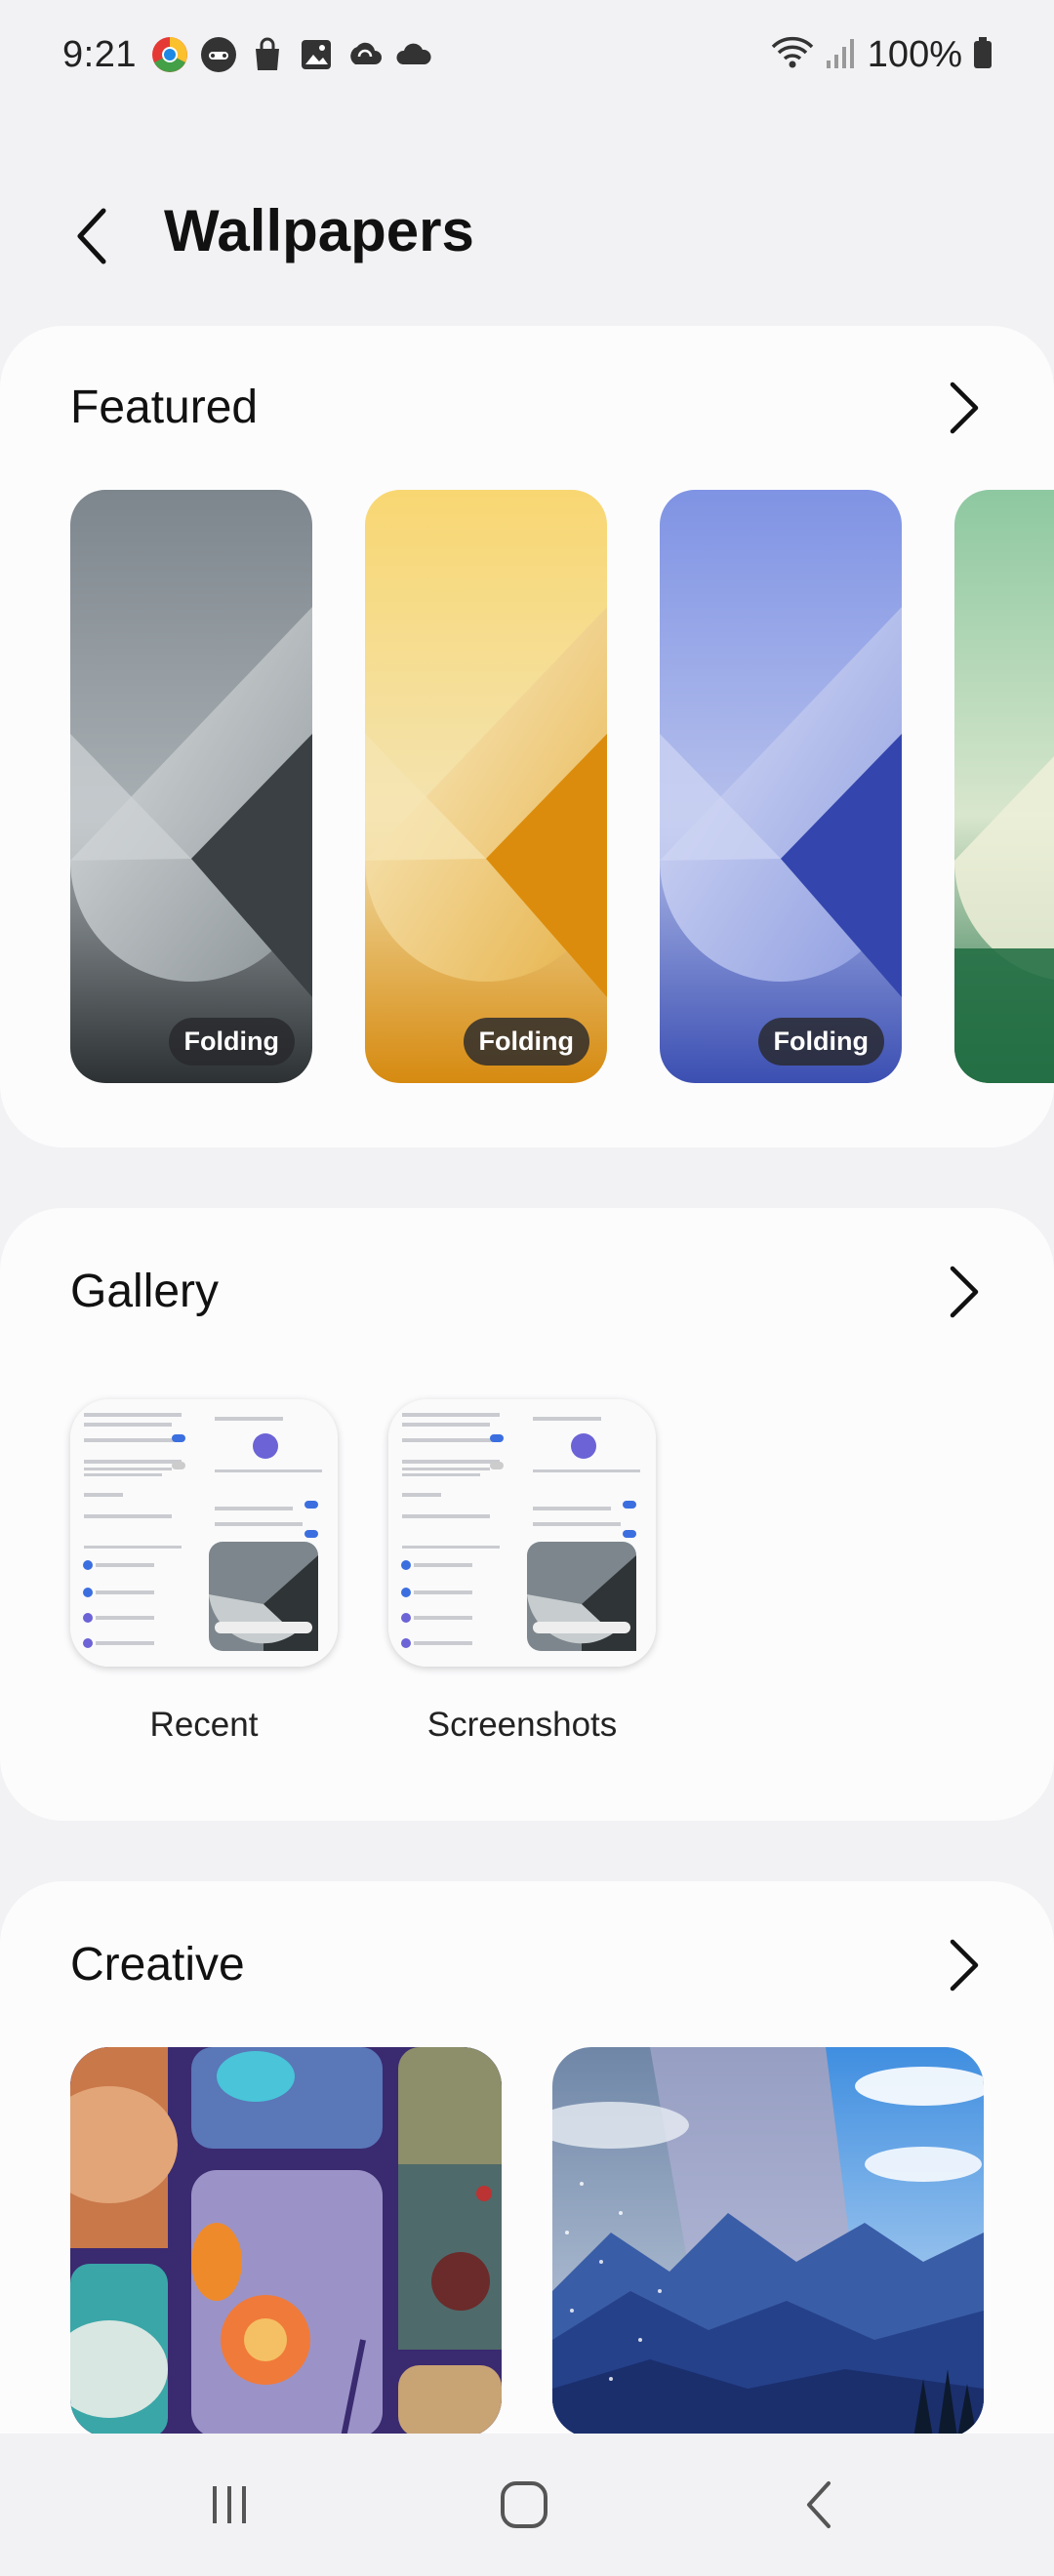 This screenshot has width=1054, height=2576. Describe the element at coordinates (191, 786) in the screenshot. I see `featured-wallpaper-1: Folding` at that location.